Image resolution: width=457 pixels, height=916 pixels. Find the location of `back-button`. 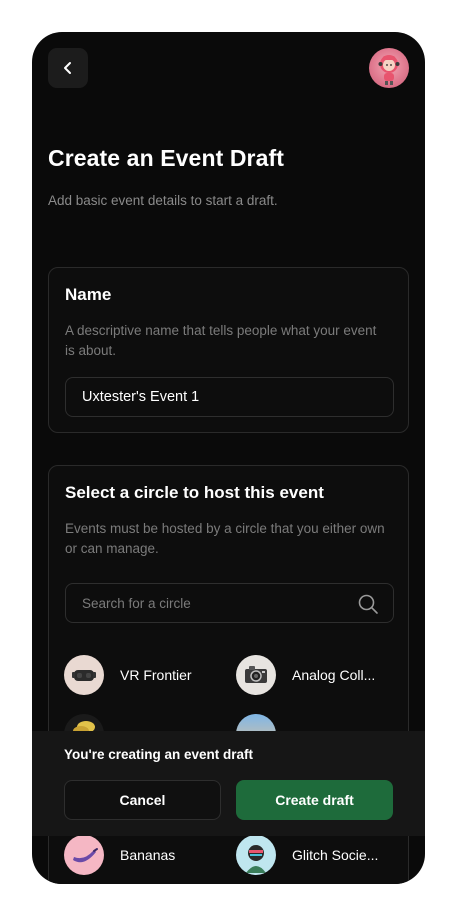

back-button is located at coordinates (68, 68).